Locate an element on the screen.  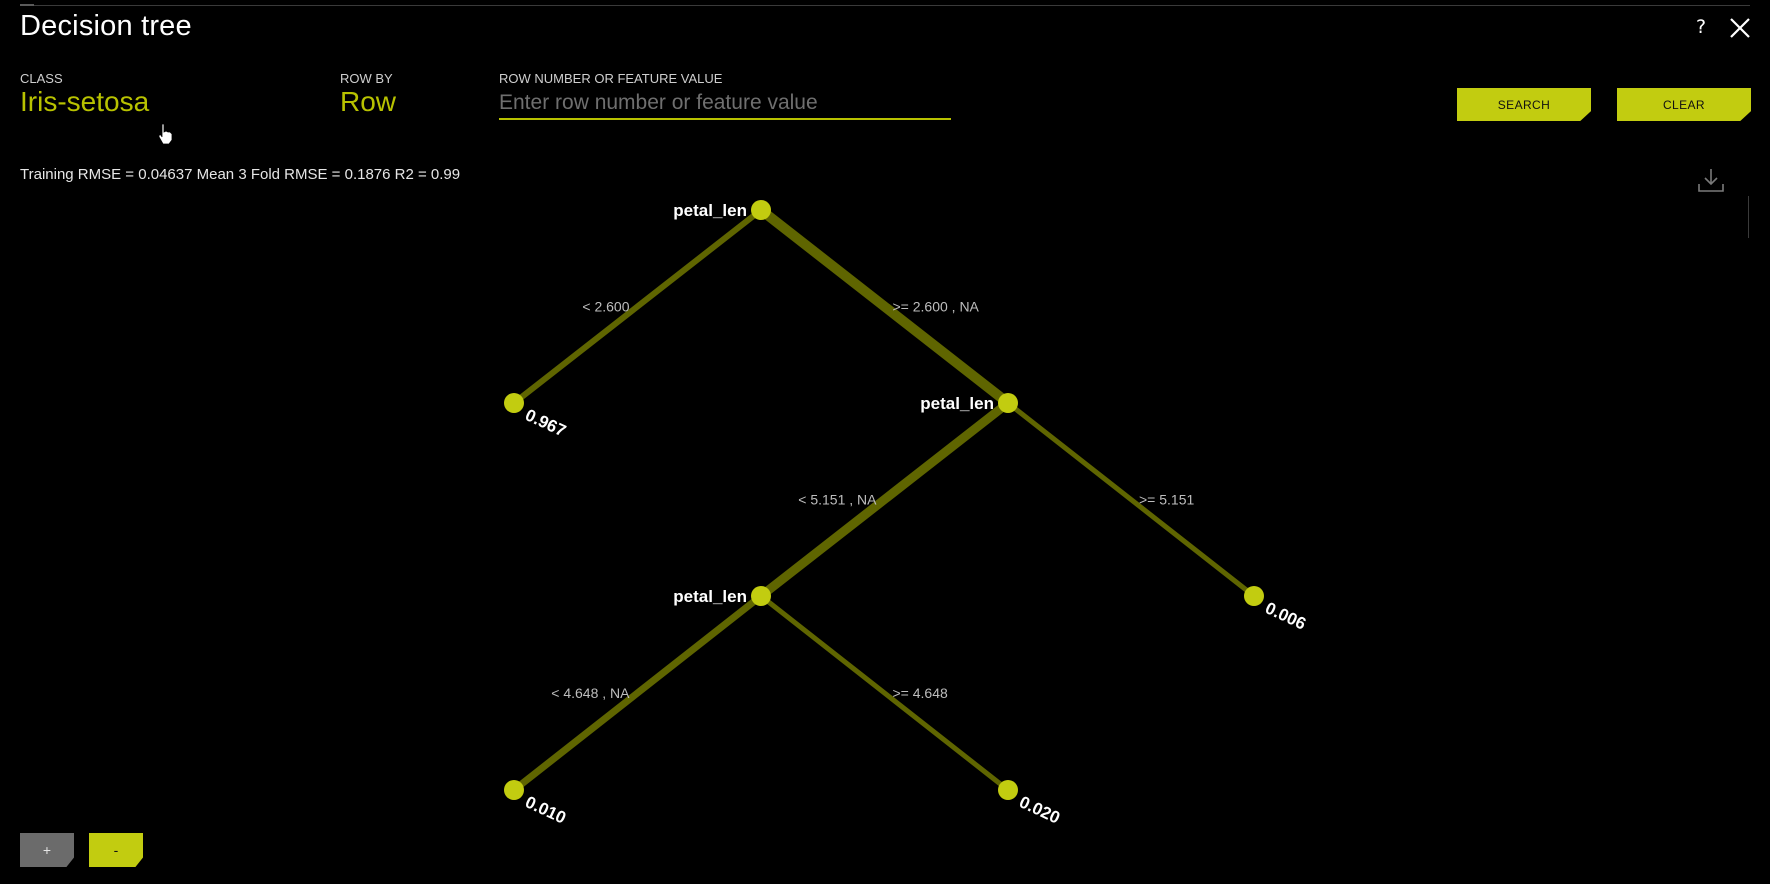
tree-edge-label: < 4.648 , NA is located at coordinates (590, 693).